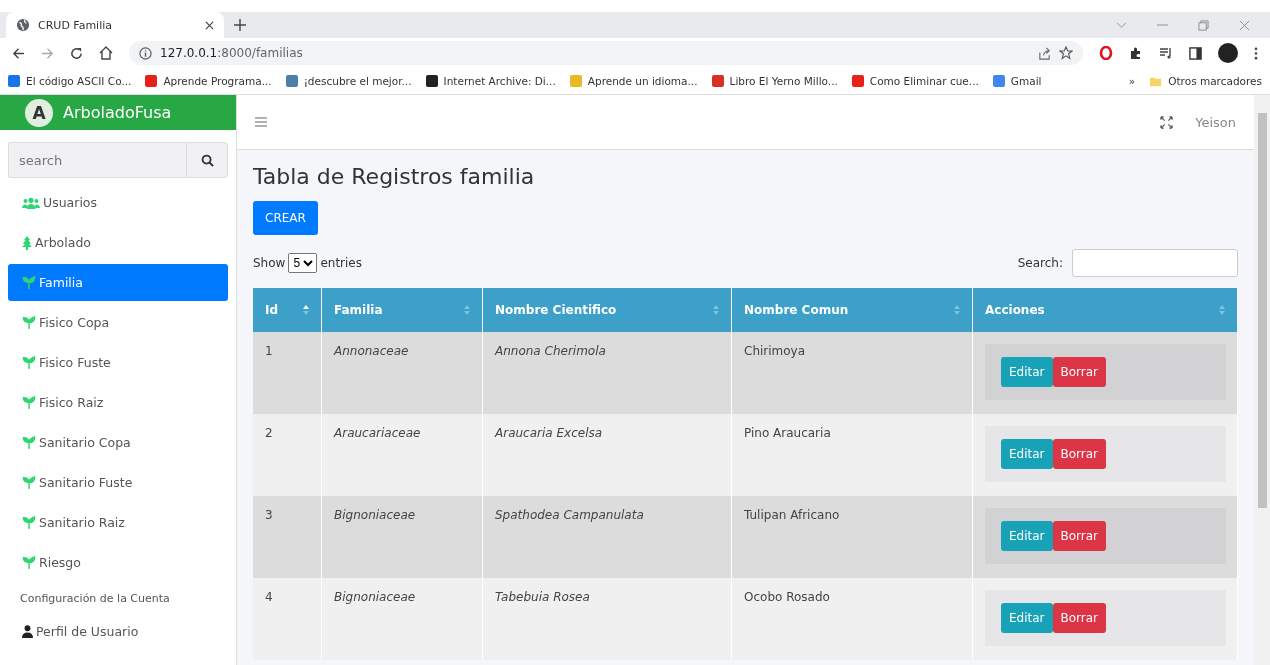 The height and width of the screenshot is (665, 1270). I want to click on sidebar-item: Sanitario Fuste, so click(118, 482).